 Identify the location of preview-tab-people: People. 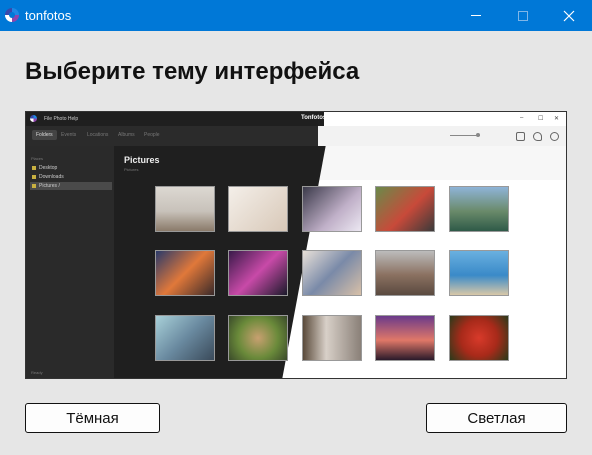
(152, 135).